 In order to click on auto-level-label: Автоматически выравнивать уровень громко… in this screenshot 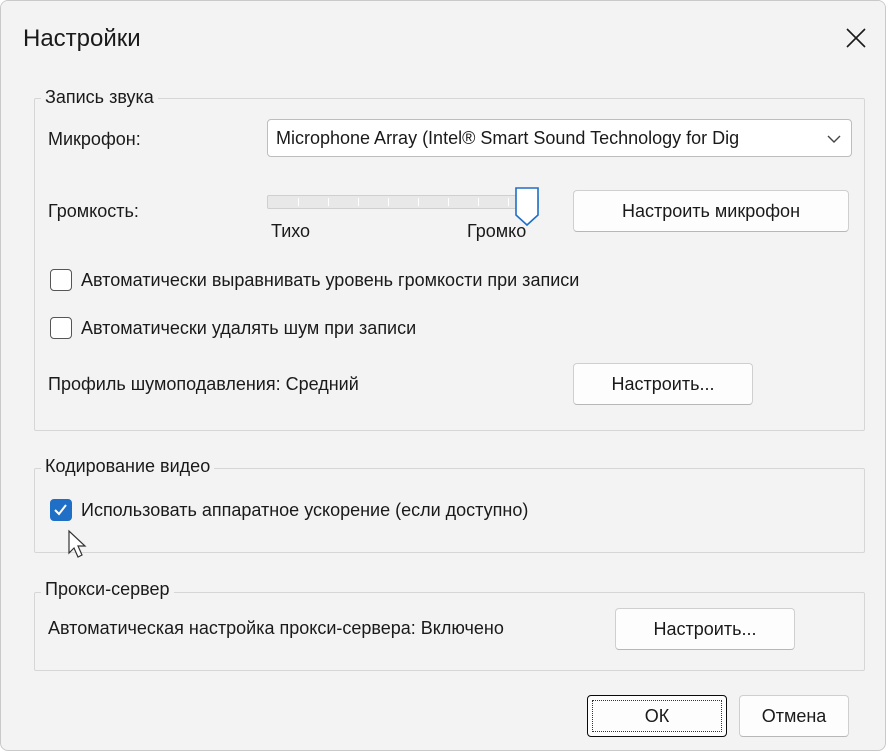, I will do `click(330, 280)`.